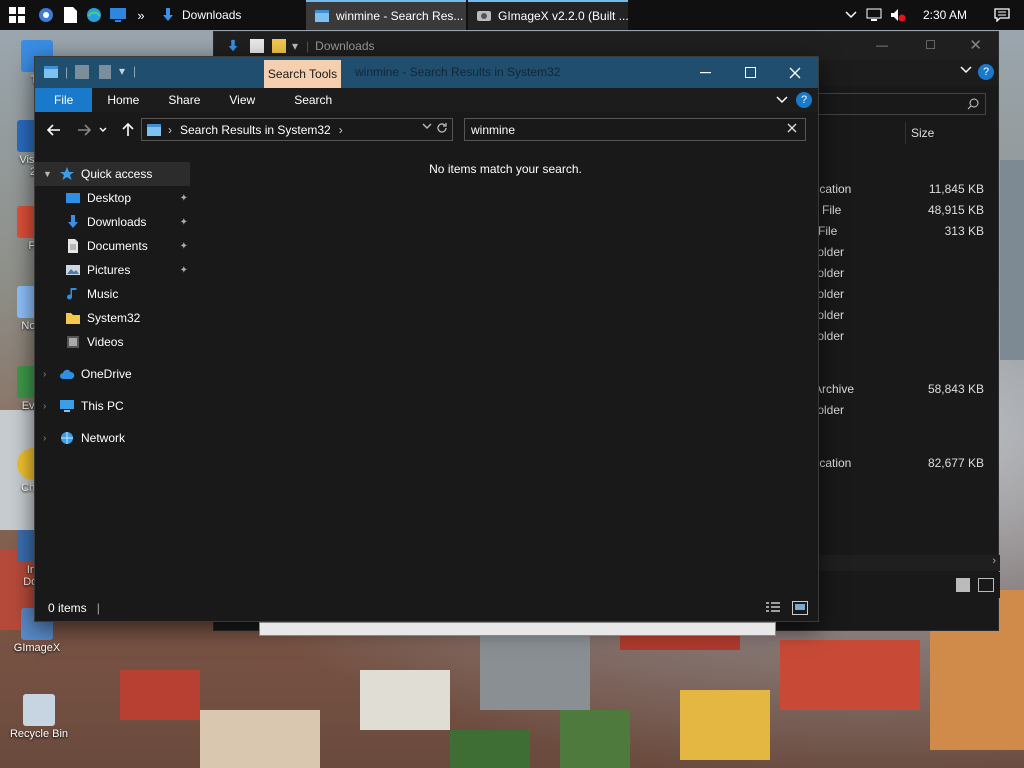  What do you see at coordinates (442, 128) in the screenshot?
I see `refresh-icon` at bounding box center [442, 128].